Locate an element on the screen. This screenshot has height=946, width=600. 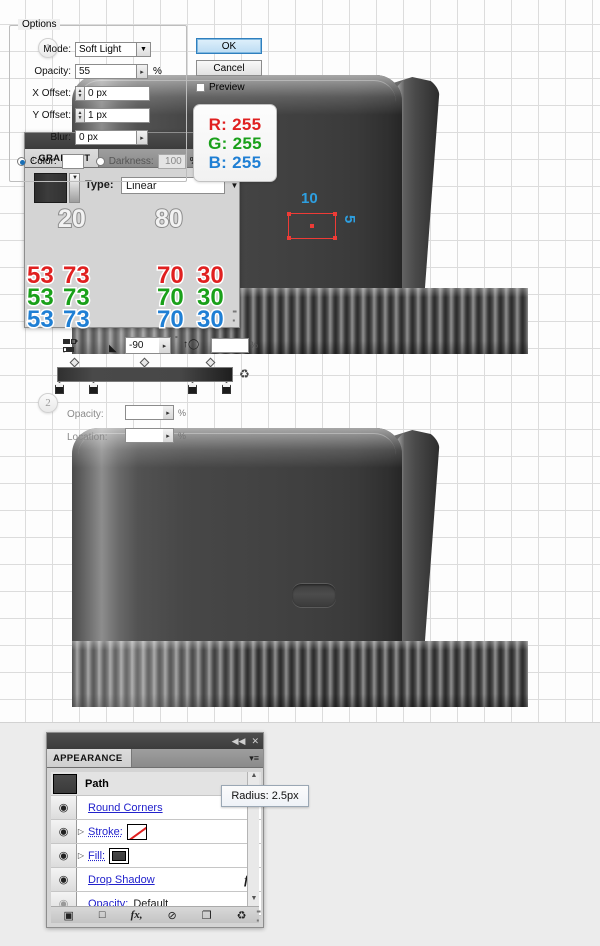
overlay-location-20: 20 is located at coordinates (72, 219).